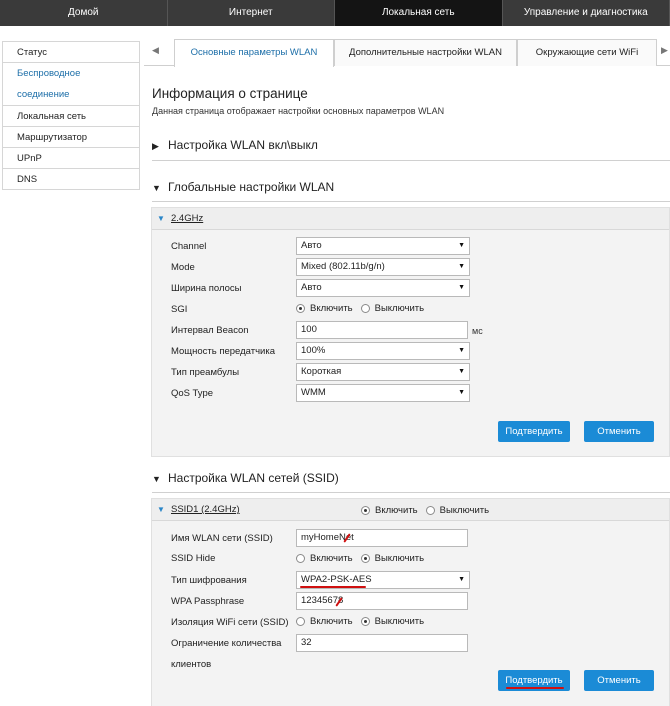 The image size is (670, 706). Describe the element at coordinates (187, 218) in the screenshot. I see `band-label: 2.4GHz` at that location.